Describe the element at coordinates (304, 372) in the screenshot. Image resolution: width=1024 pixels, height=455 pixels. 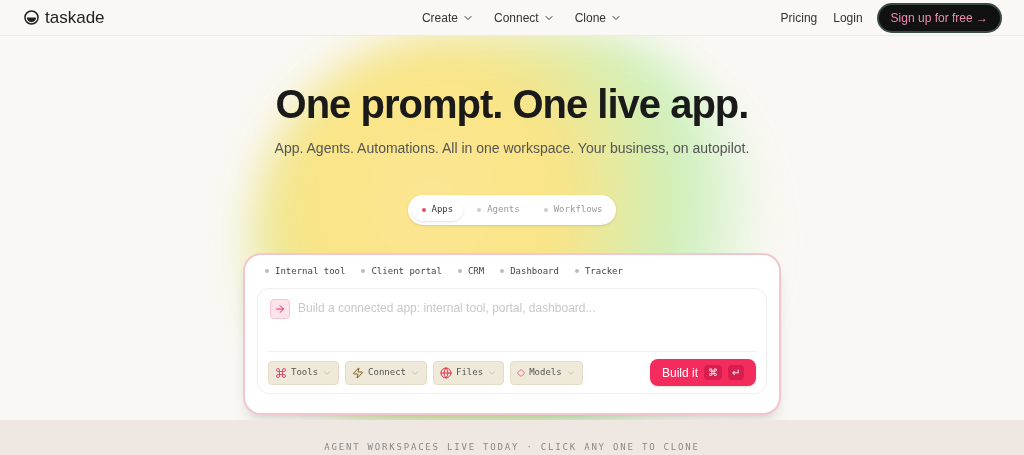
I see `tool-dropdown: Tools` at that location.